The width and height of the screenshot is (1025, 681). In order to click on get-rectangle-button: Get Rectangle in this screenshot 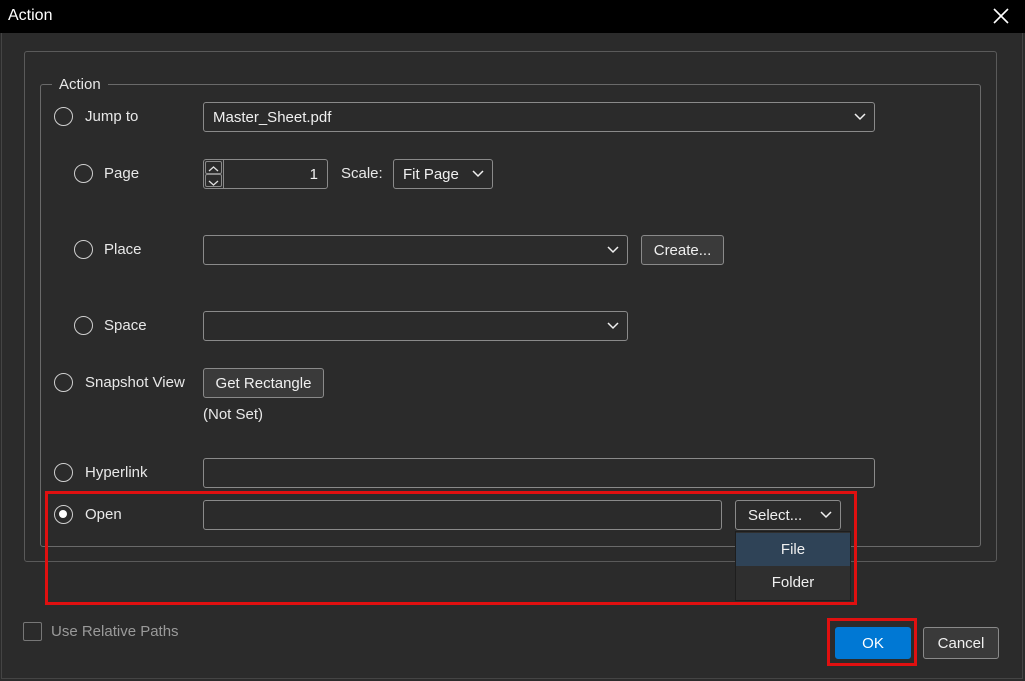, I will do `click(263, 383)`.